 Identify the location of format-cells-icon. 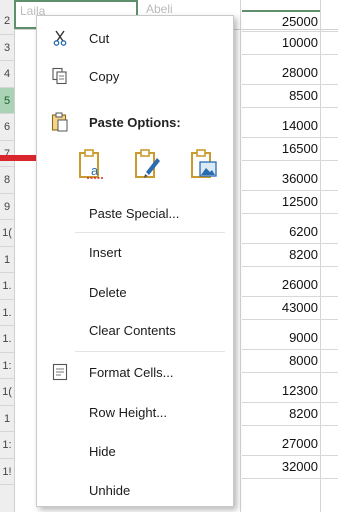
(60, 372).